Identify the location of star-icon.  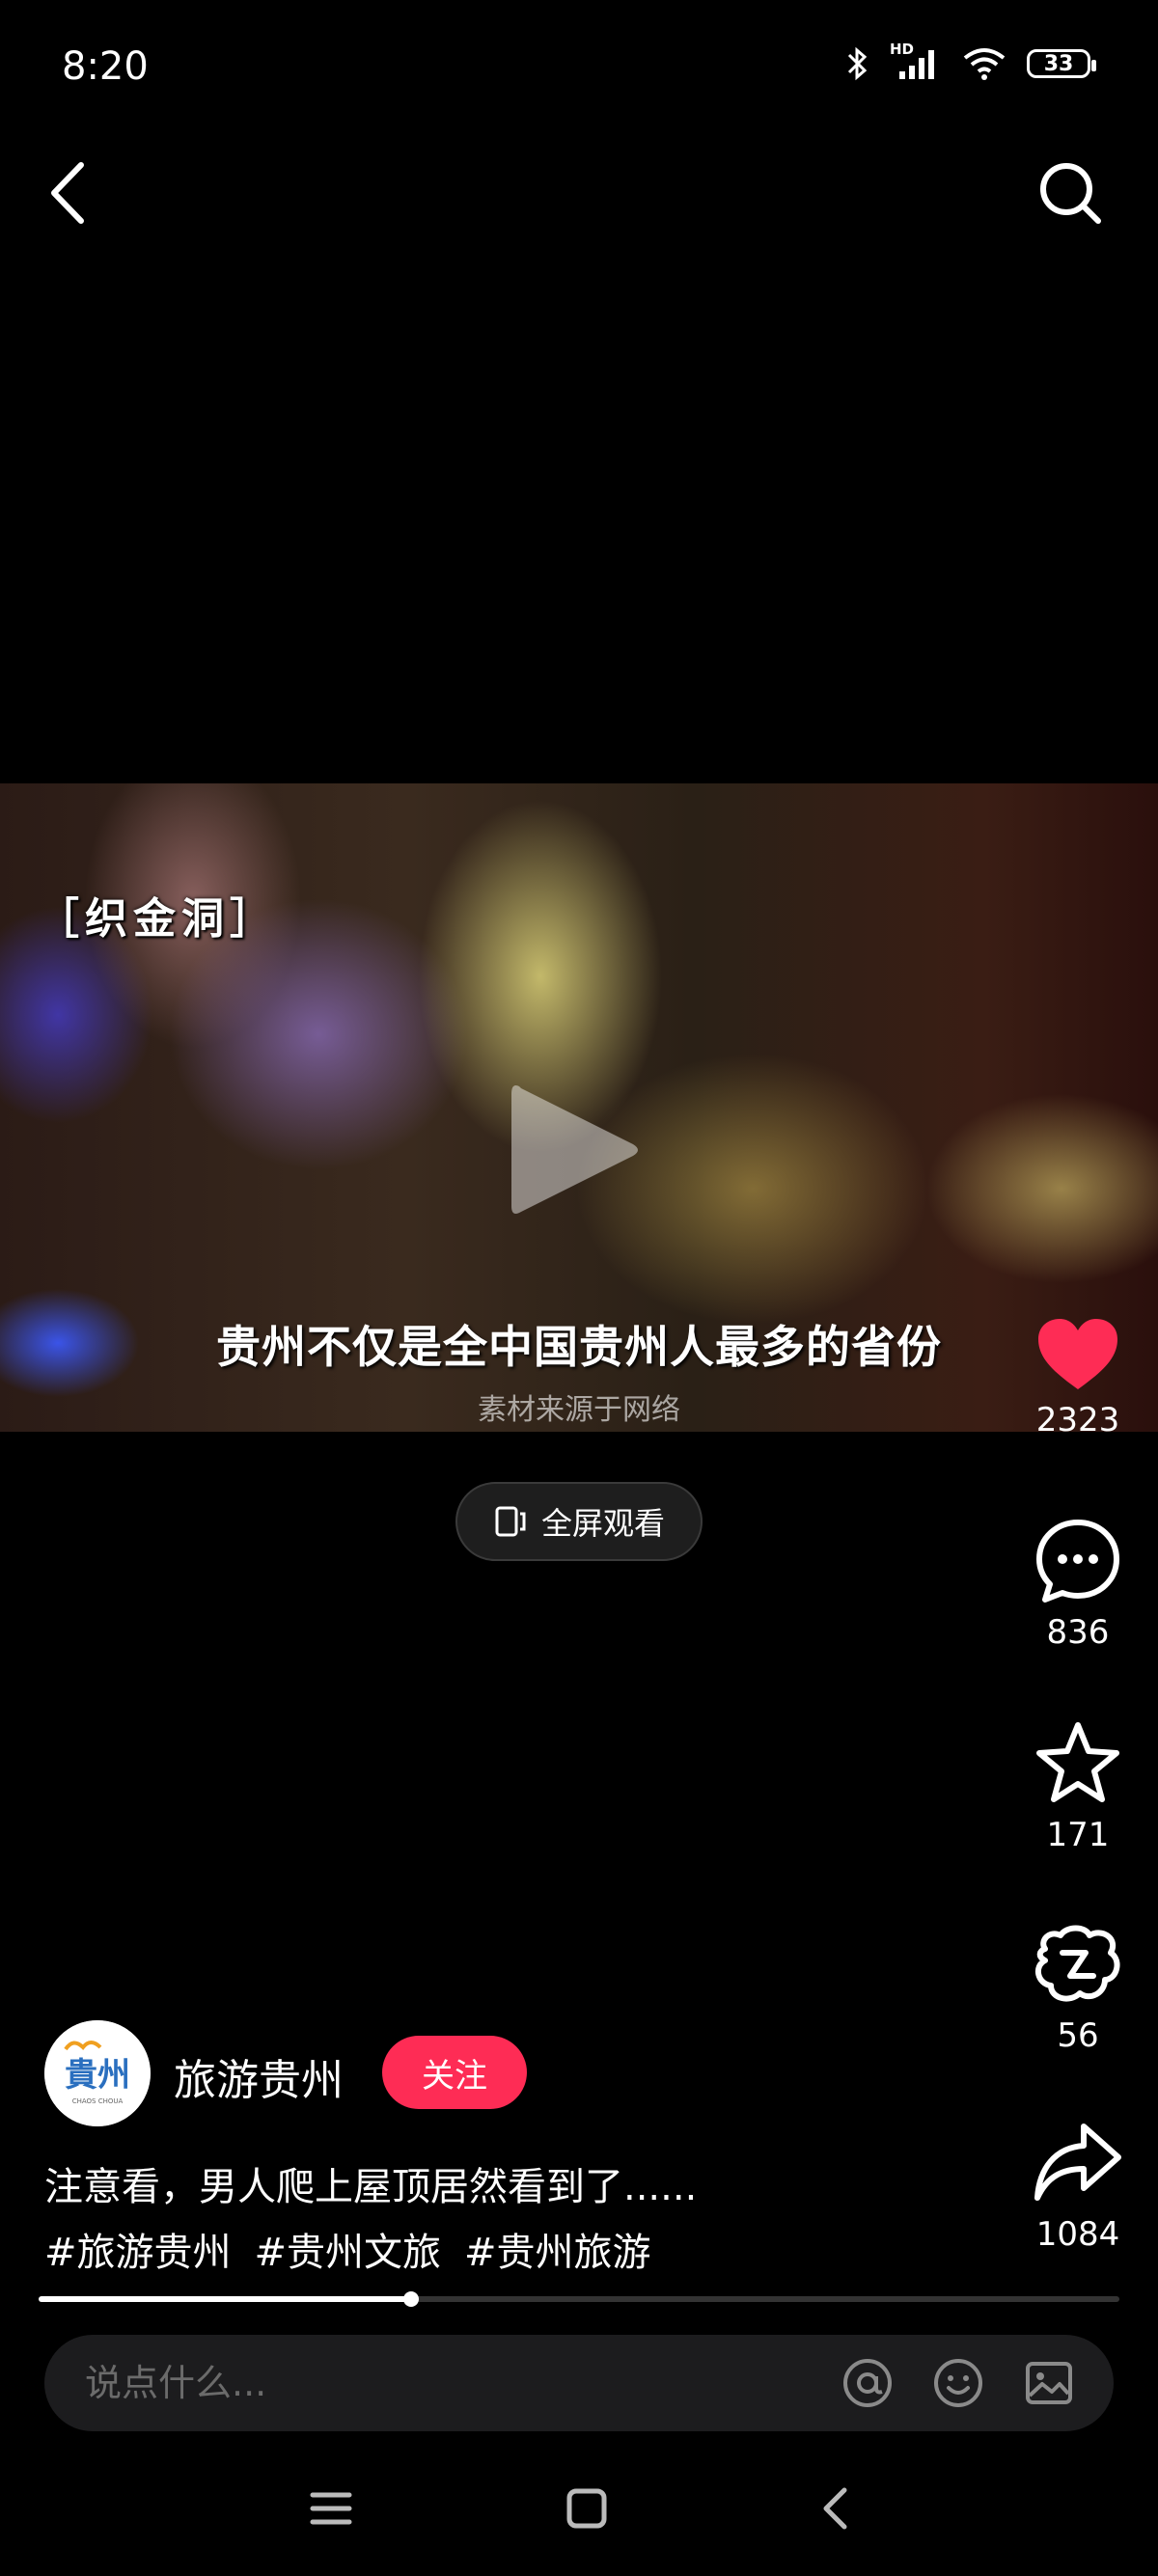
(1077, 1762).